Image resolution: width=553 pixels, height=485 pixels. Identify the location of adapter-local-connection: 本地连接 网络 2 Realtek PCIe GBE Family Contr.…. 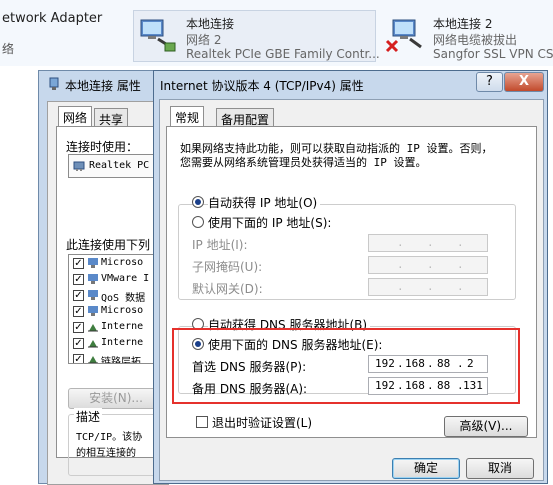
(256, 36).